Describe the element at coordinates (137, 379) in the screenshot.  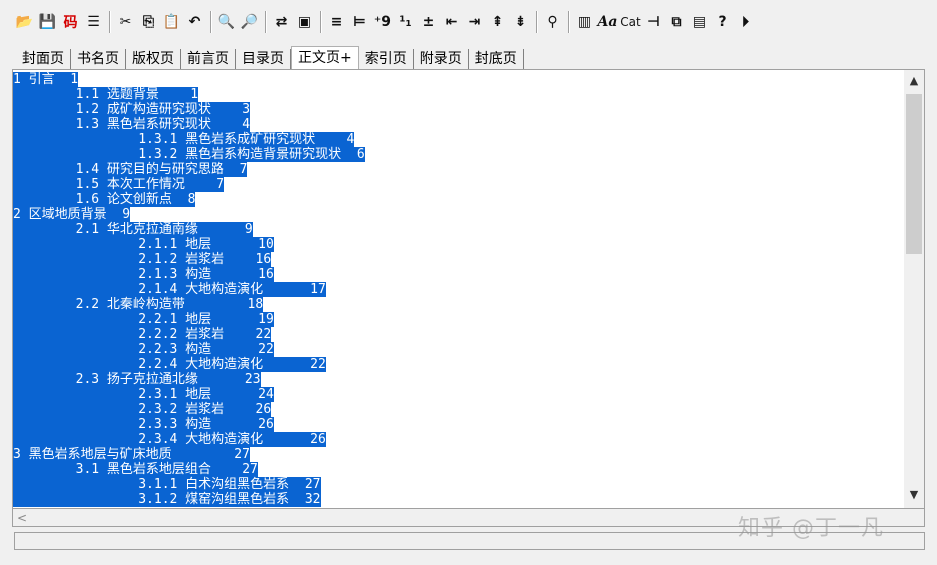
I see `toc-line-text: 2.3 扬子克拉通北缘 23` at that location.